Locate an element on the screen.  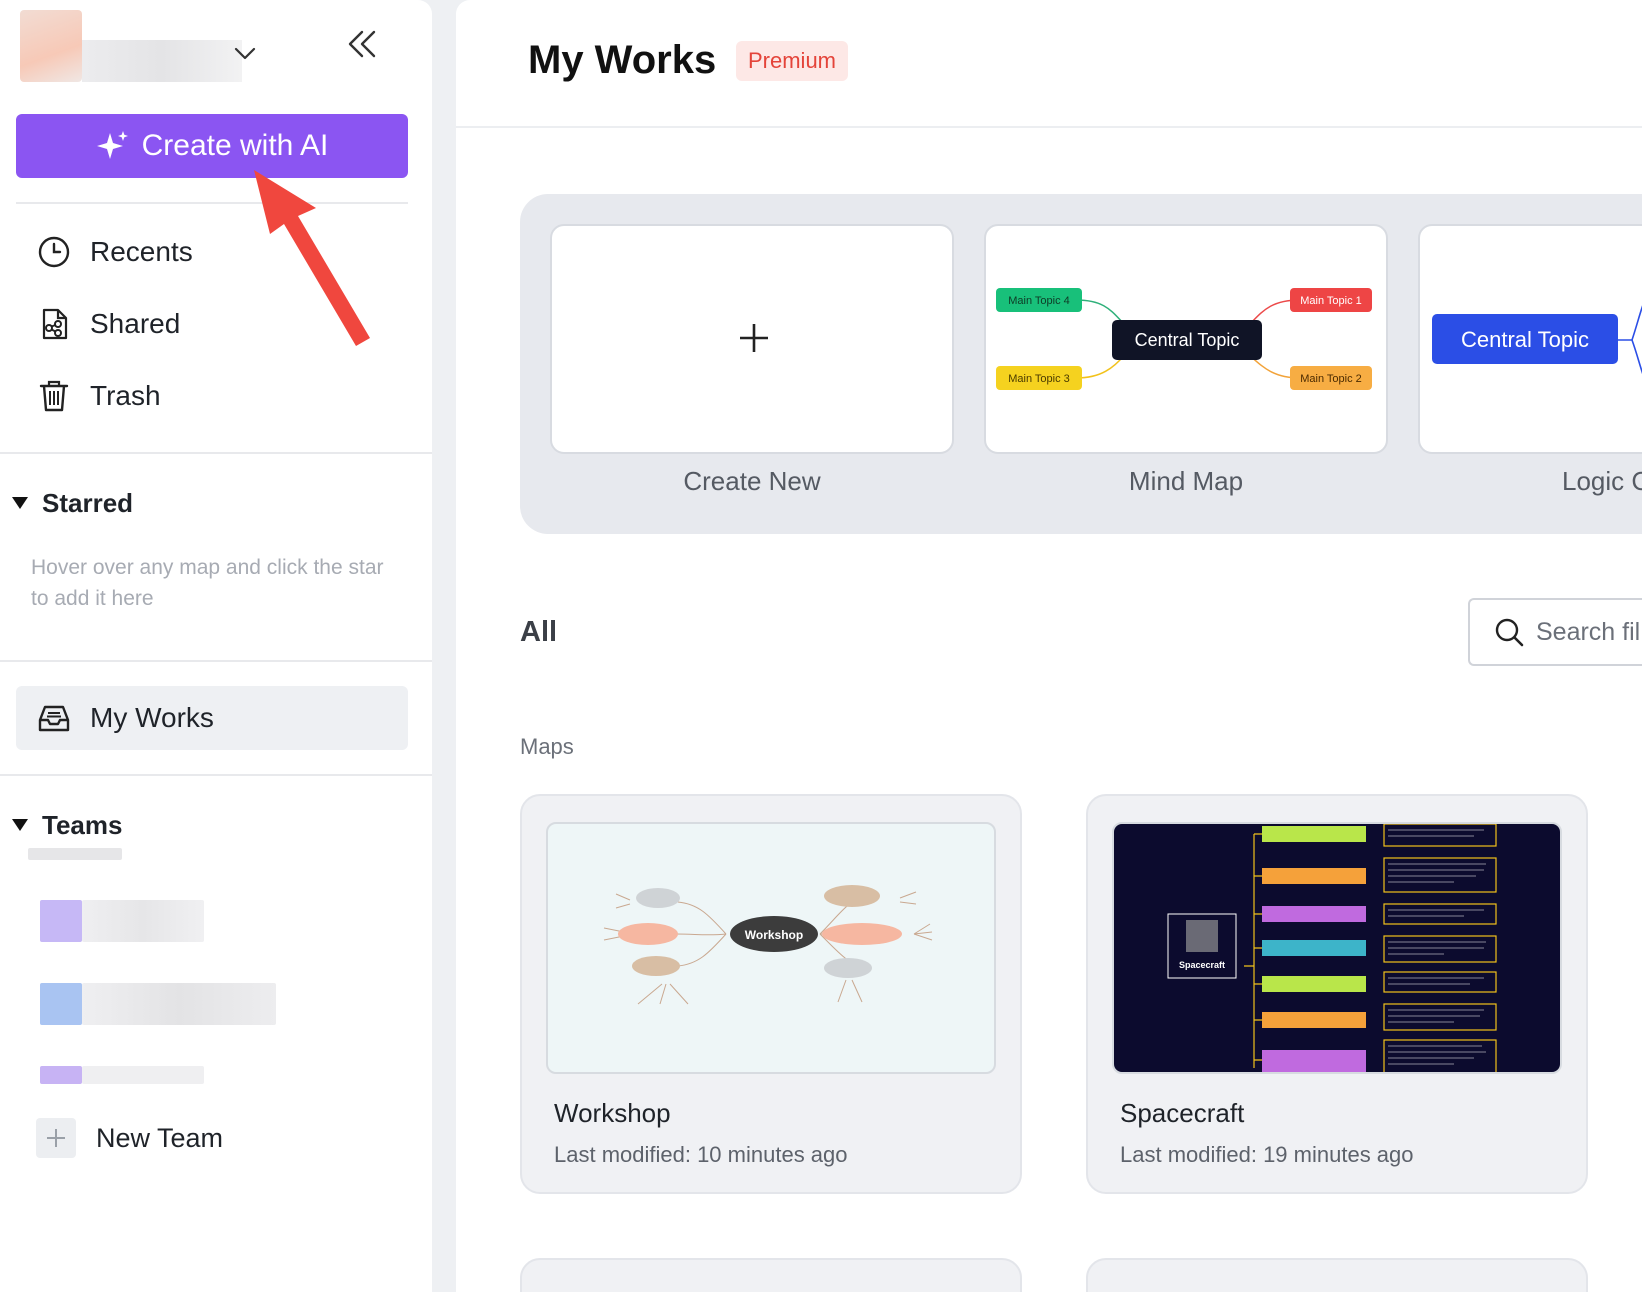
mind-map-label: Mind Map is located at coordinates (1186, 481).